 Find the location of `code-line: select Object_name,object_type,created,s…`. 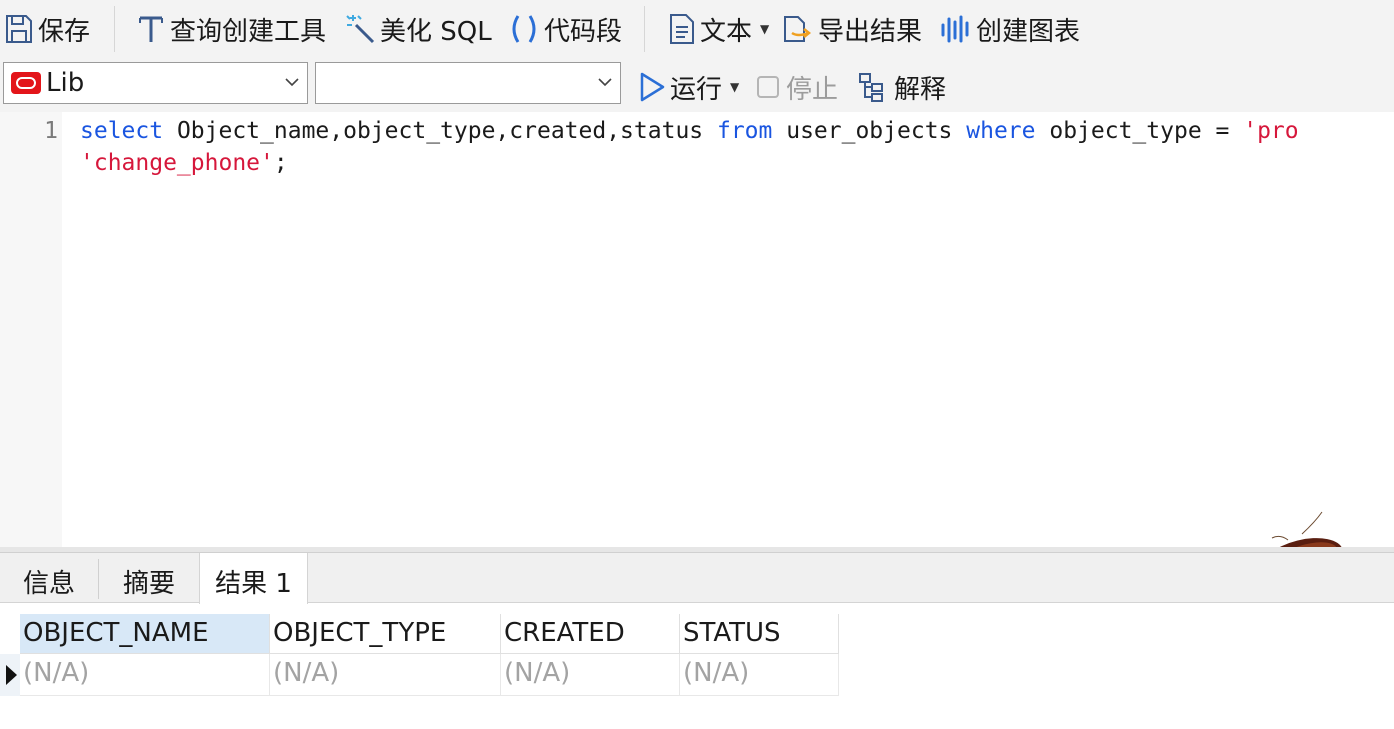

code-line: select Object_name,object_type,created,s… is located at coordinates (689, 131).